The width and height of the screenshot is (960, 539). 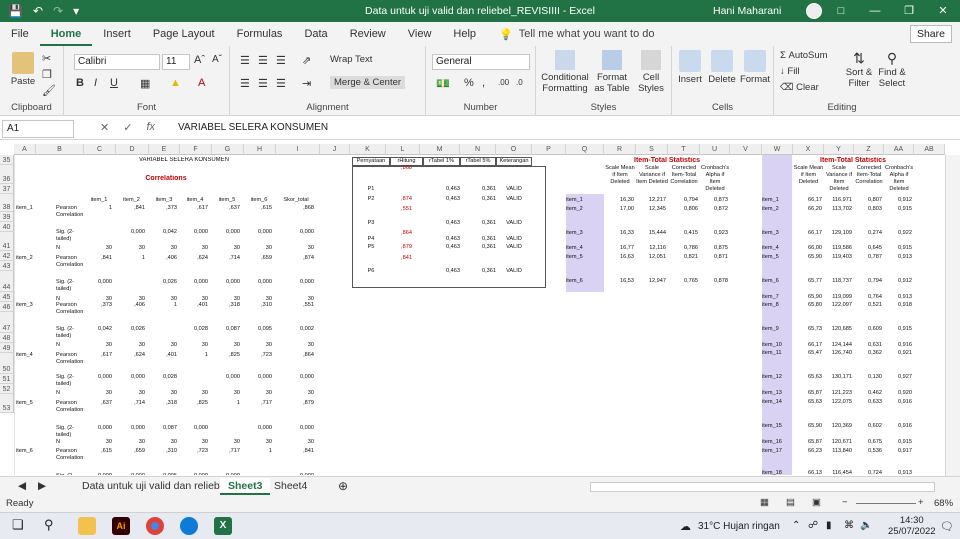 I want to click on undo-icon: ↶, so click(x=38, y=11).